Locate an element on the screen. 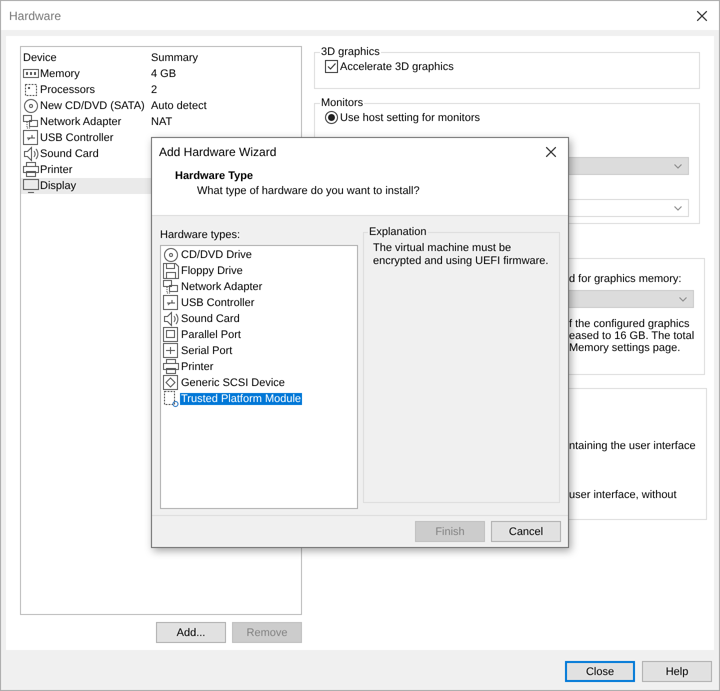 The width and height of the screenshot is (720, 691). device-summary: 4 GB is located at coordinates (163, 74).